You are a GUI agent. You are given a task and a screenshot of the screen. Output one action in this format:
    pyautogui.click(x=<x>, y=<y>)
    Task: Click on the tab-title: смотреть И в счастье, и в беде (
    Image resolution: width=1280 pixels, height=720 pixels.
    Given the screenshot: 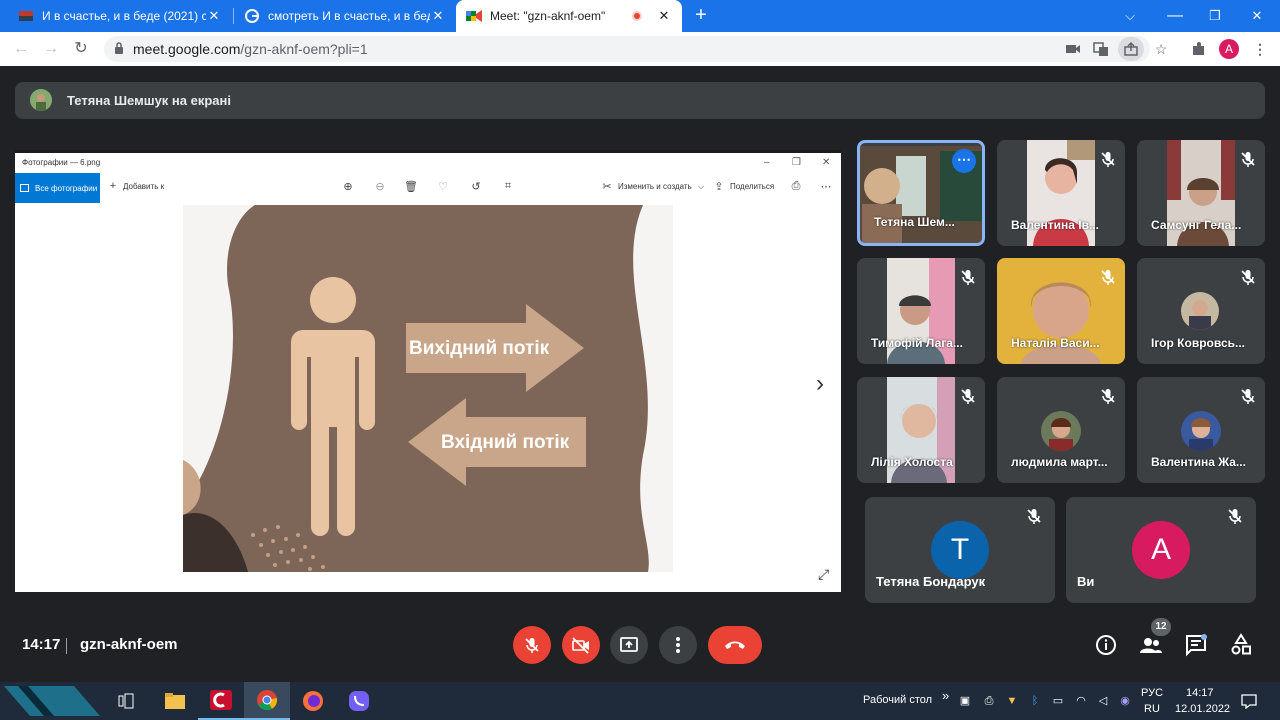 What is the action you would take?
    pyautogui.click(x=349, y=16)
    